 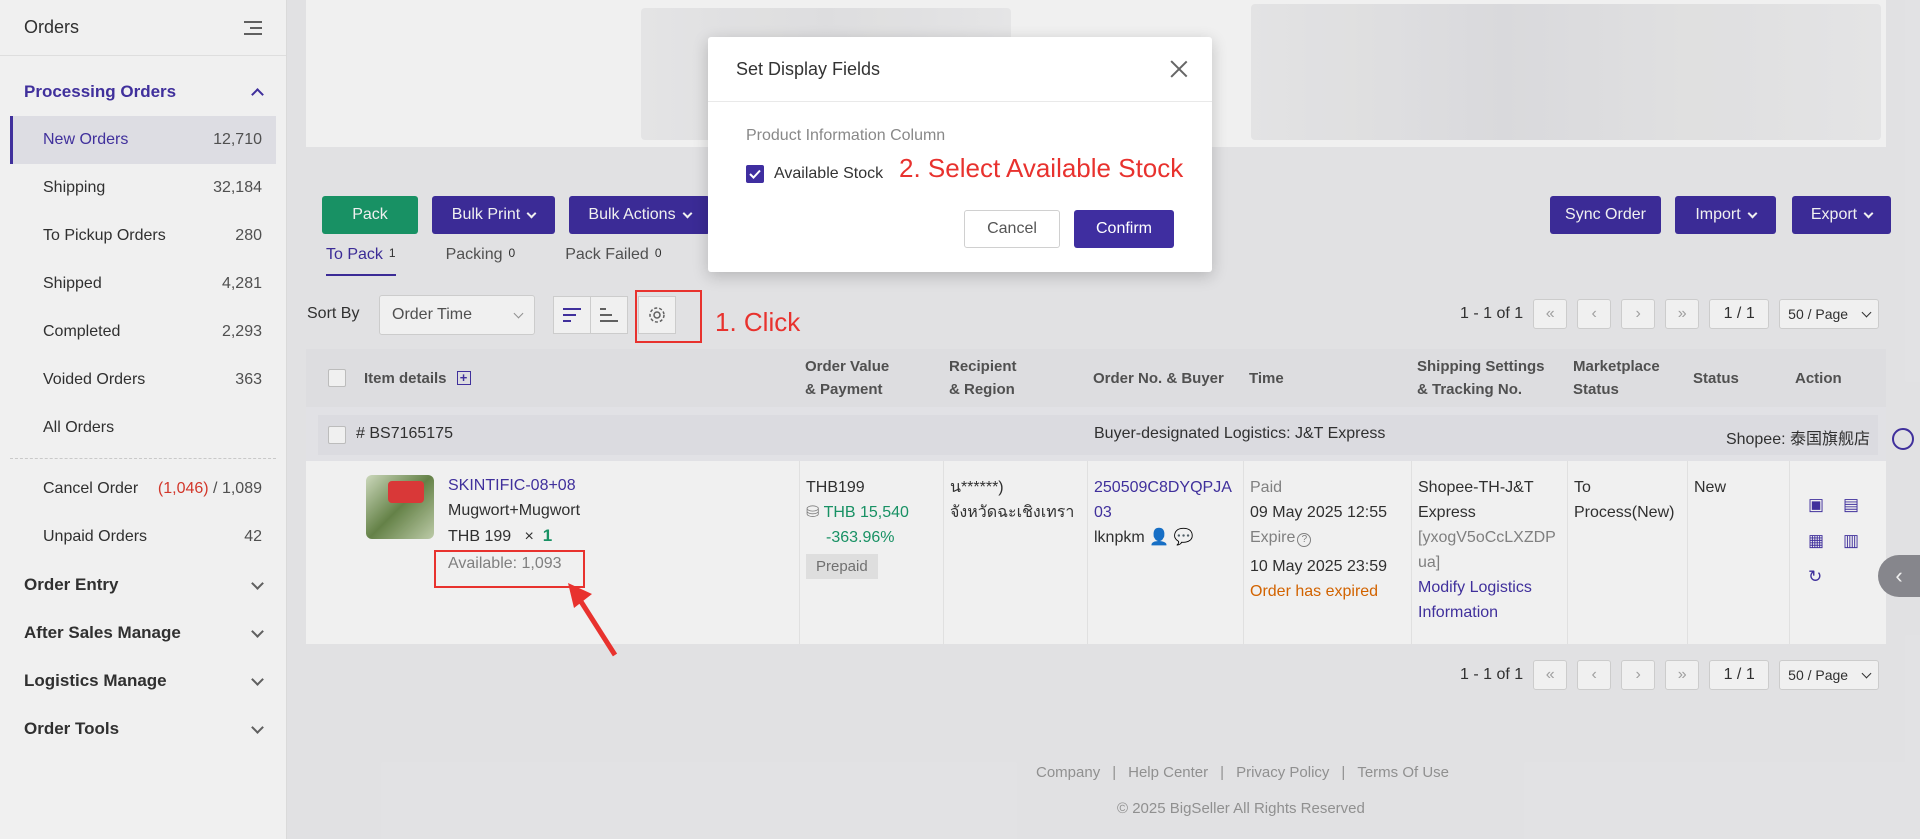 I want to click on available-stock-option: Available Stock, so click(x=814, y=174).